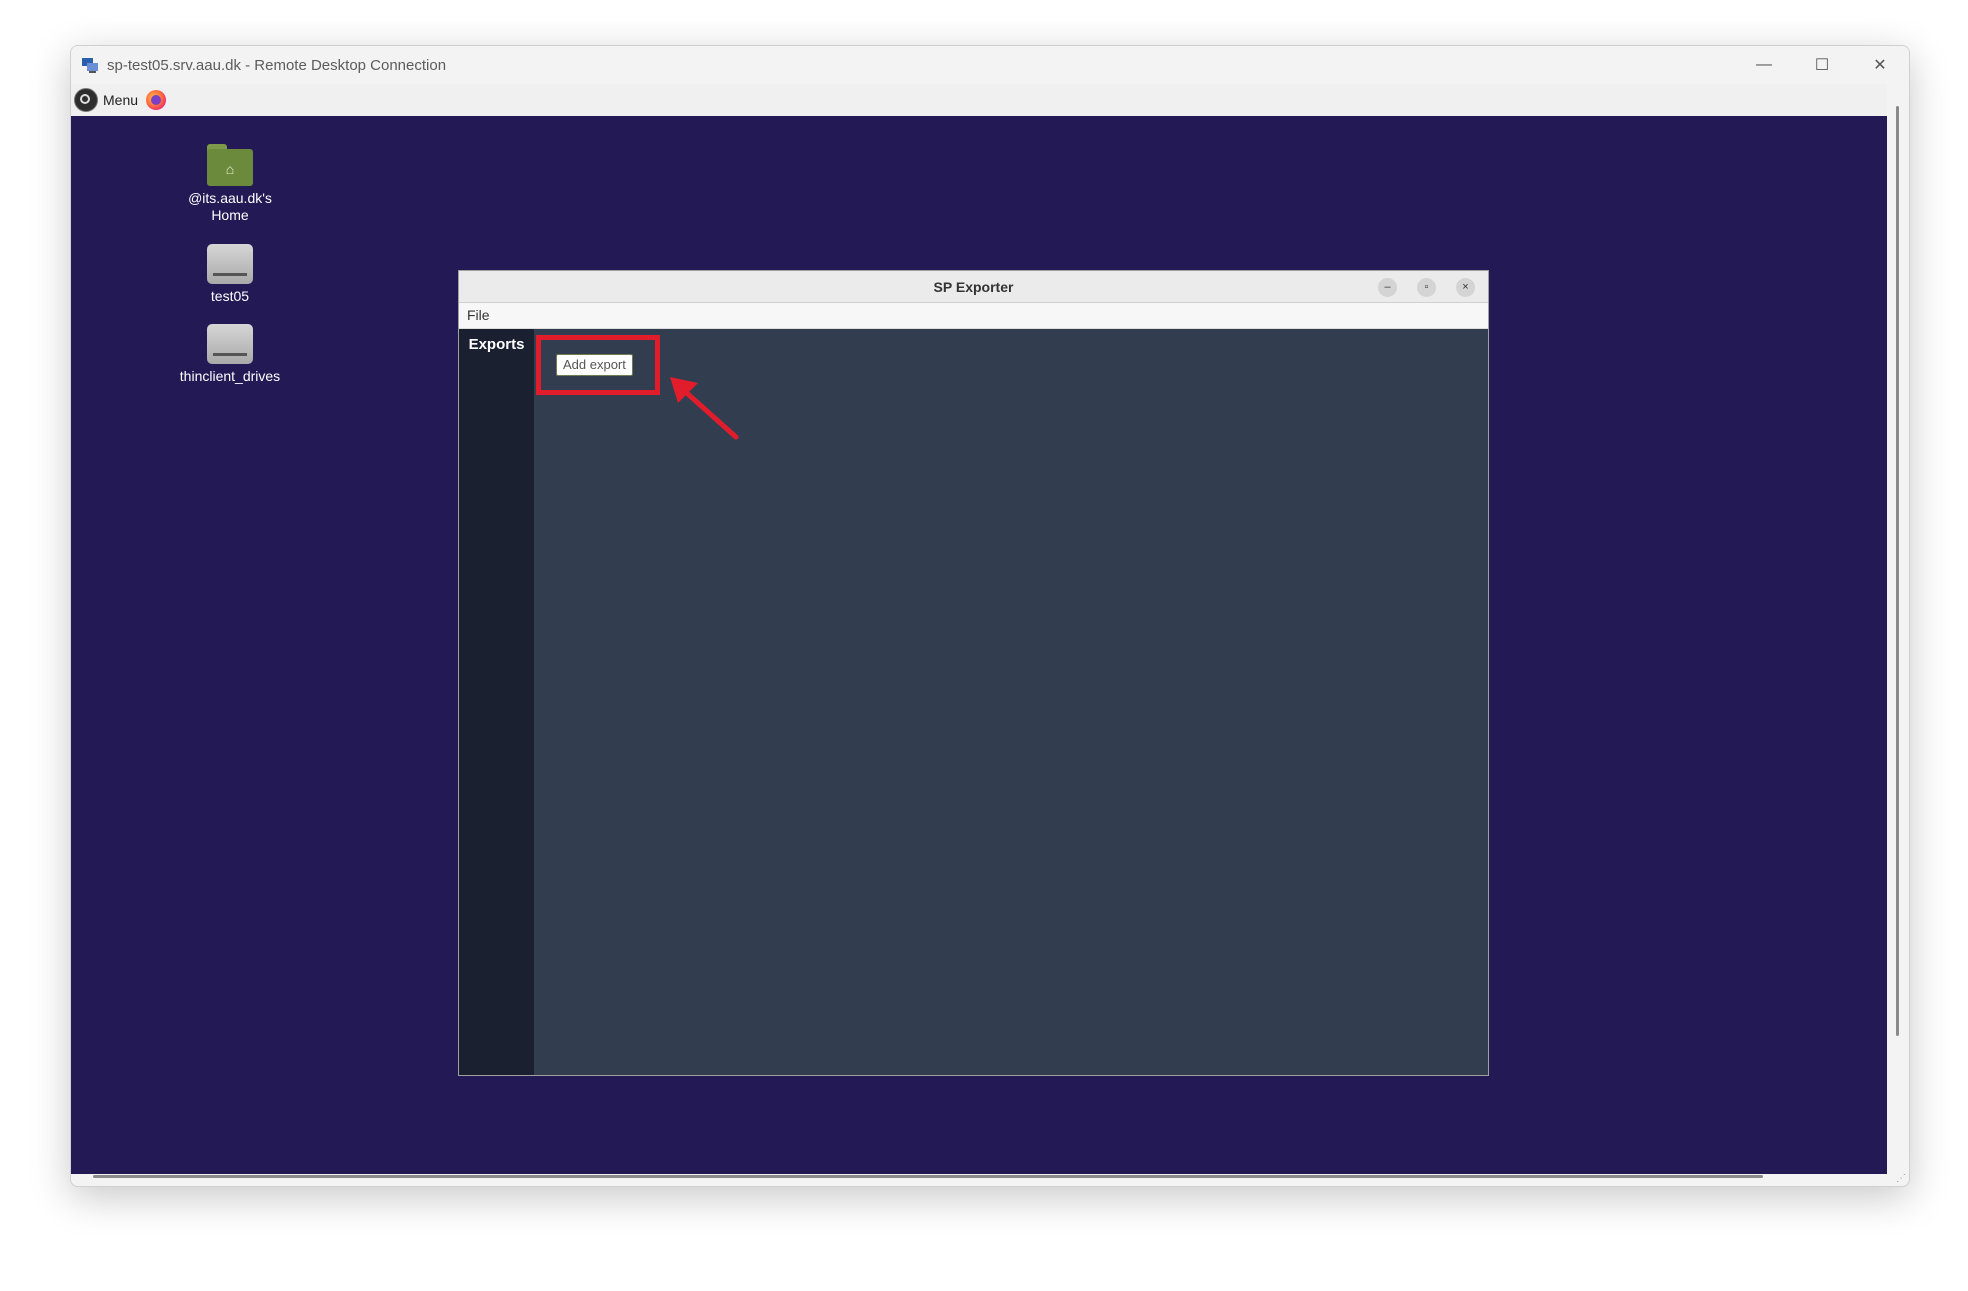 This screenshot has height=1291, width=1968. I want to click on desktop-icon-test05: test05, so click(230, 274).